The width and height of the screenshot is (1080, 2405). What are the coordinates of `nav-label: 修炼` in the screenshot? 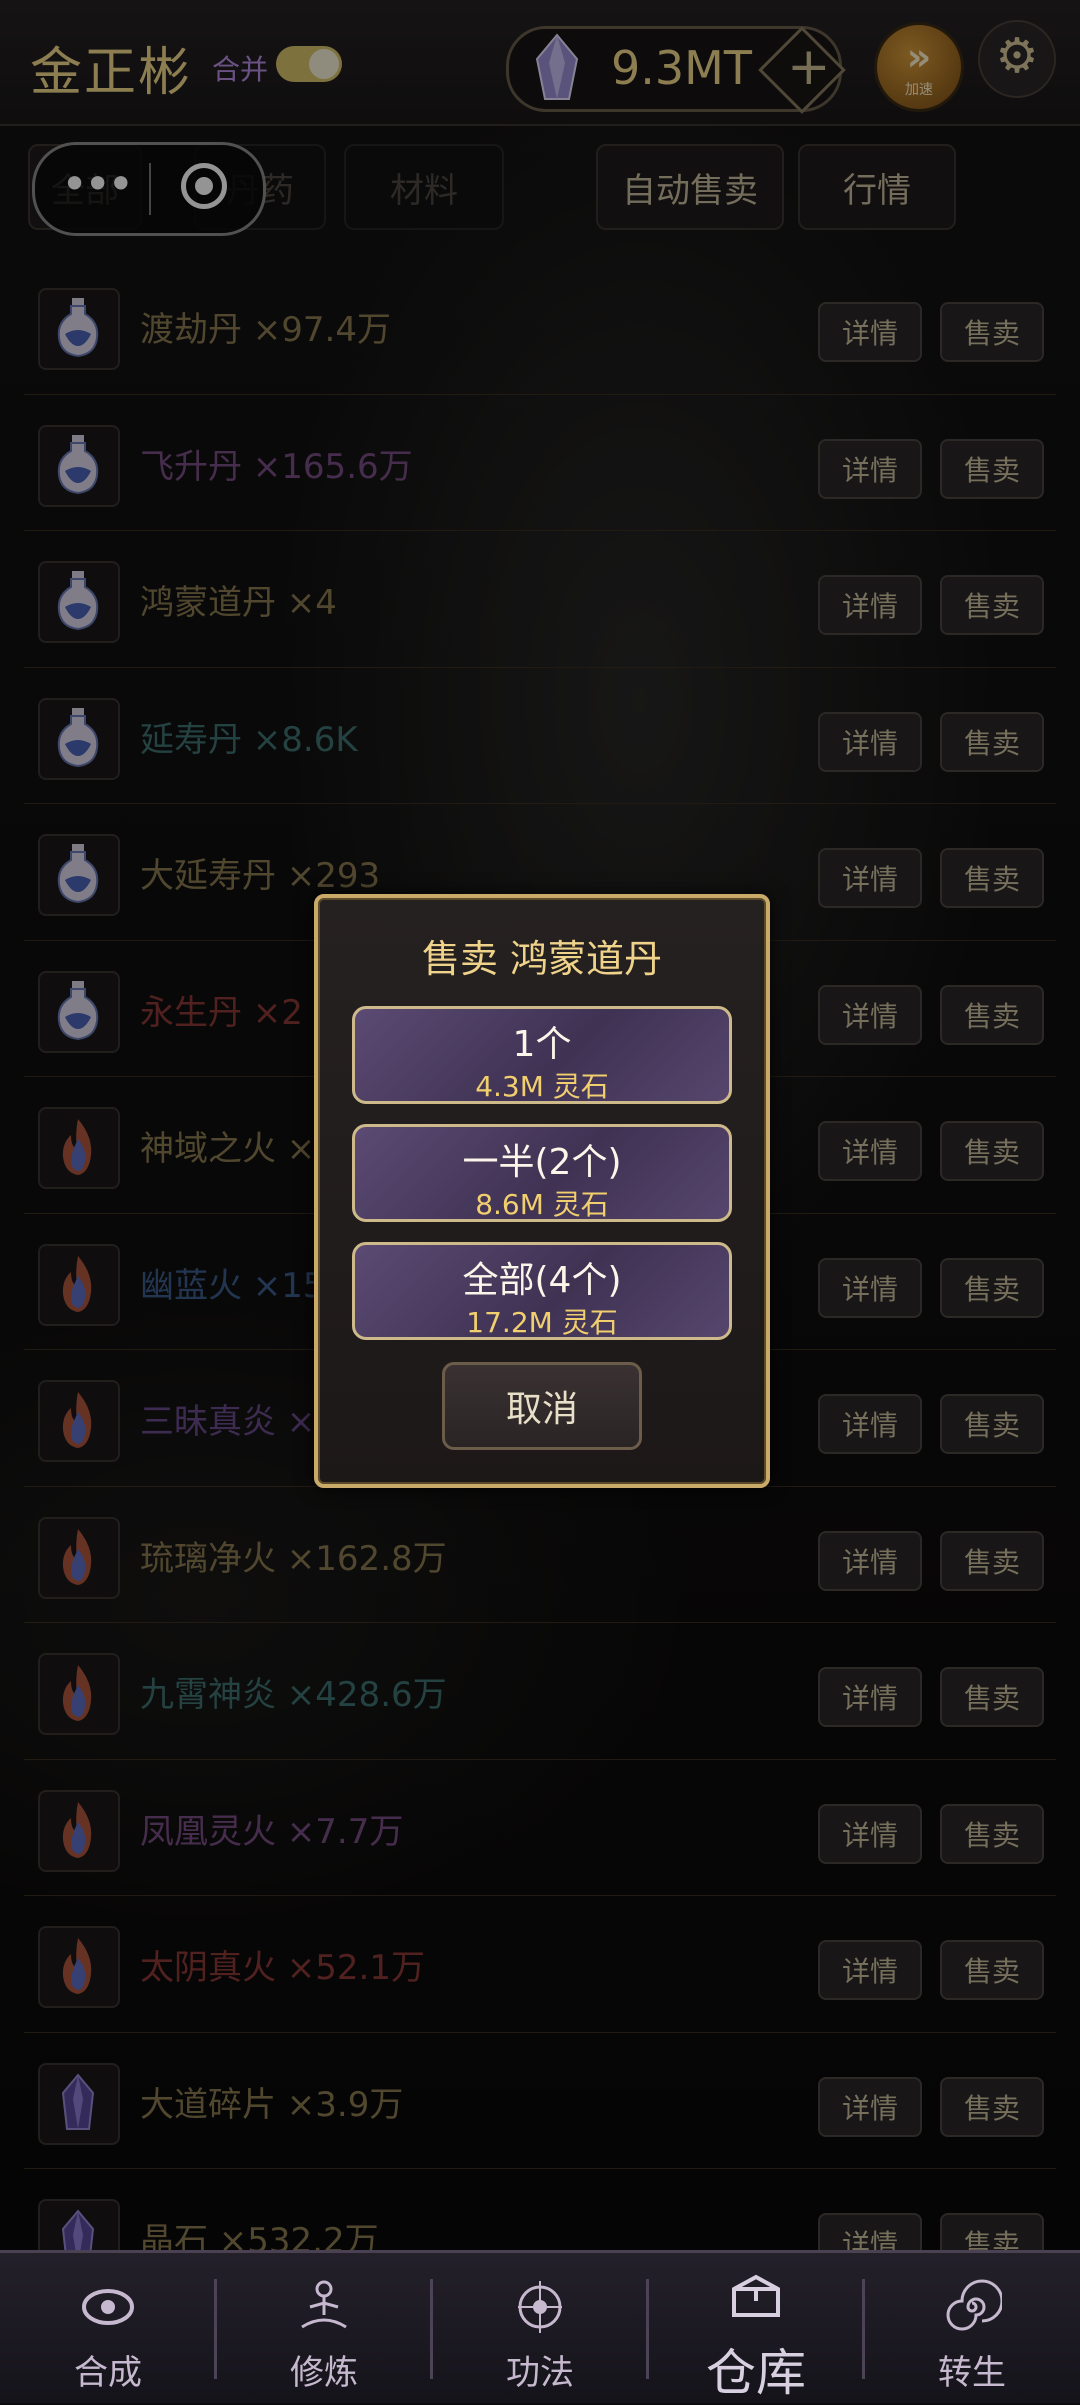 It's located at (324, 2373).